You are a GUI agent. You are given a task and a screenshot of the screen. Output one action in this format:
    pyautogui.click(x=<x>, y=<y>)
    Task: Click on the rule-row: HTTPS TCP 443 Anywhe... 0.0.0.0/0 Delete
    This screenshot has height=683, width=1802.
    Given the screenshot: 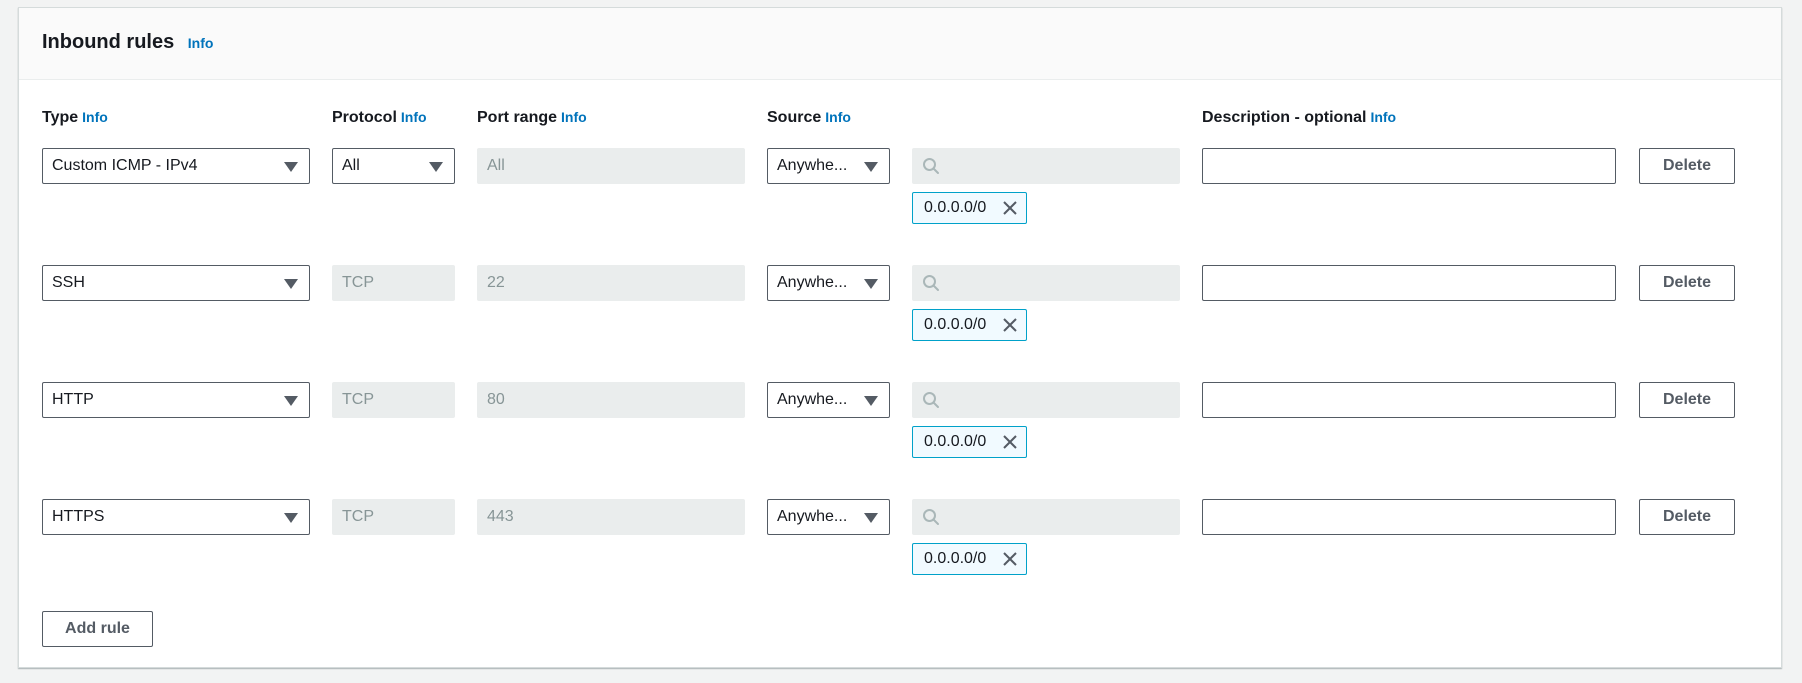 What is the action you would take?
    pyautogui.click(x=900, y=544)
    